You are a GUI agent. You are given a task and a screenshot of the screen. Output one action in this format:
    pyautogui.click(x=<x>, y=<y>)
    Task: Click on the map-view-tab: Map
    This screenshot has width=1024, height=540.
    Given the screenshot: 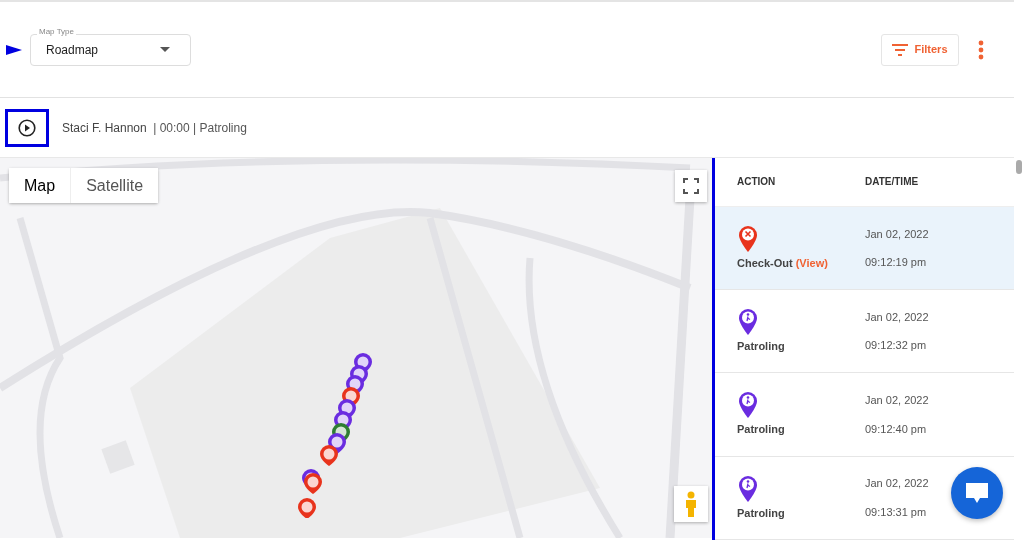 What is the action you would take?
    pyautogui.click(x=40, y=185)
    